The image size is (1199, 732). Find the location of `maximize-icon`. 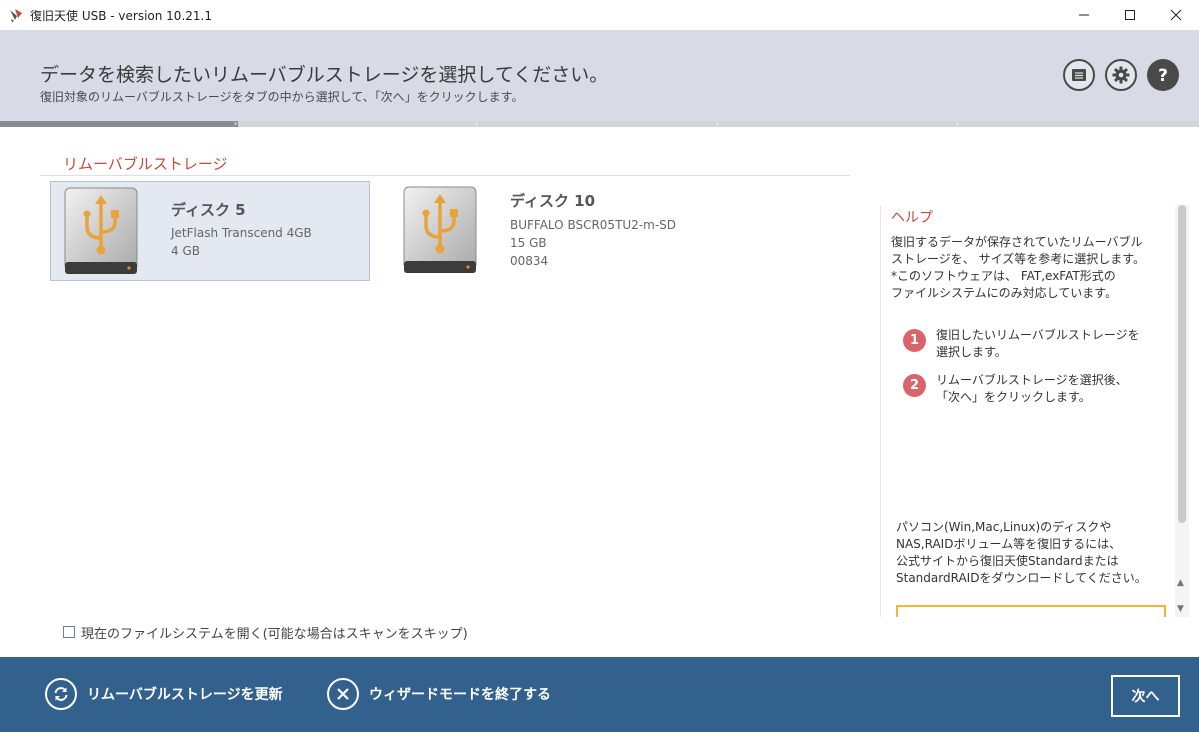

maximize-icon is located at coordinates (1130, 15).